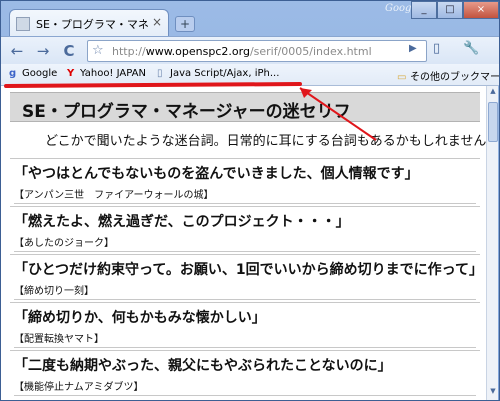 The width and height of the screenshot is (500, 401). Describe the element at coordinates (450, 10) in the screenshot. I see `maximize-button: □` at that location.